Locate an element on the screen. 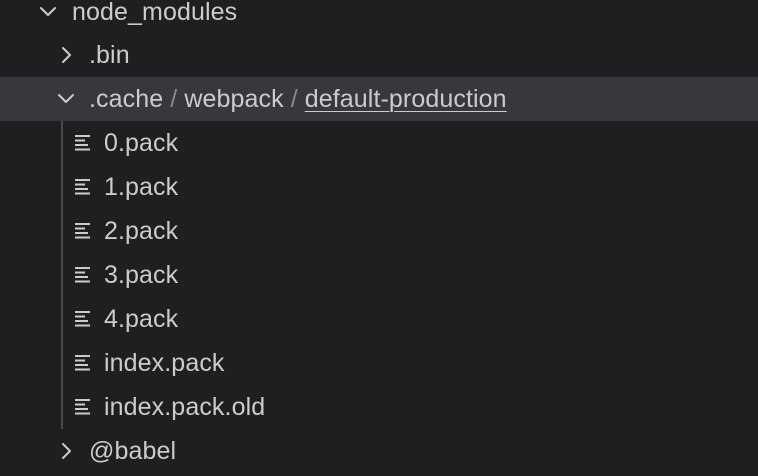 The image size is (758, 476). file-row: index.pack is located at coordinates (379, 363).